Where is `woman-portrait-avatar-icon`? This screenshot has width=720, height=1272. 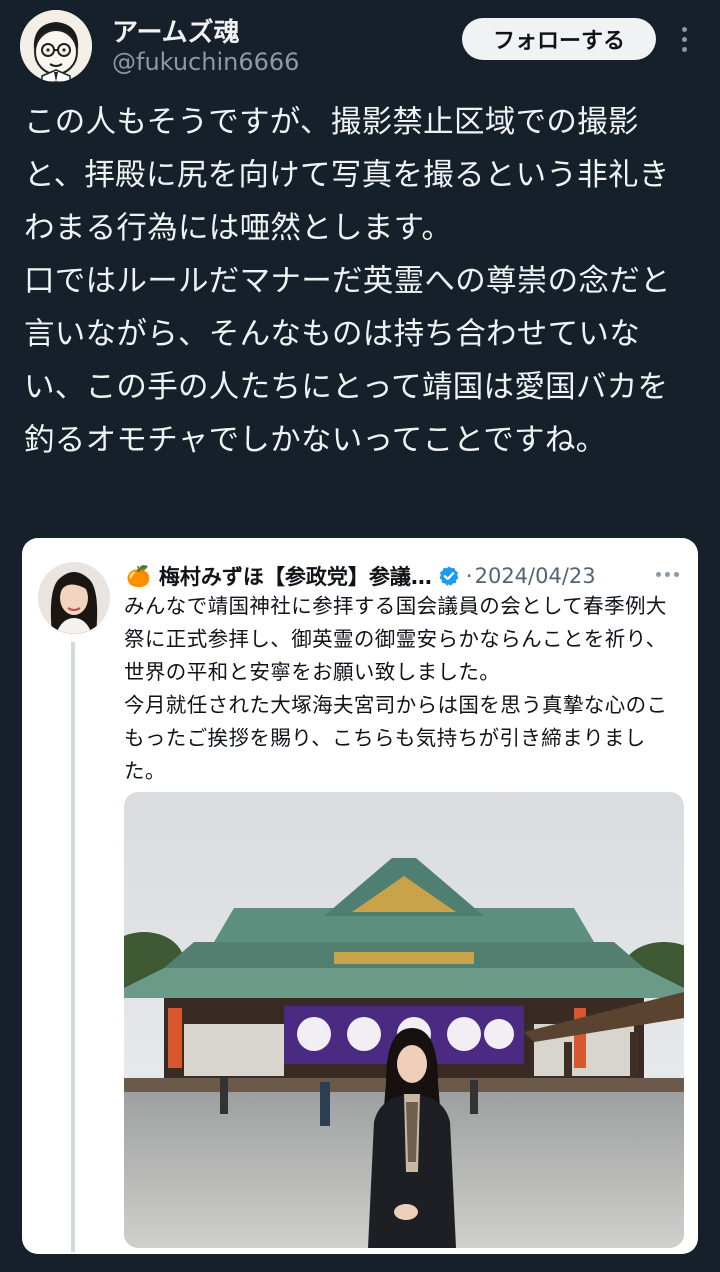 woman-portrait-avatar-icon is located at coordinates (74, 598).